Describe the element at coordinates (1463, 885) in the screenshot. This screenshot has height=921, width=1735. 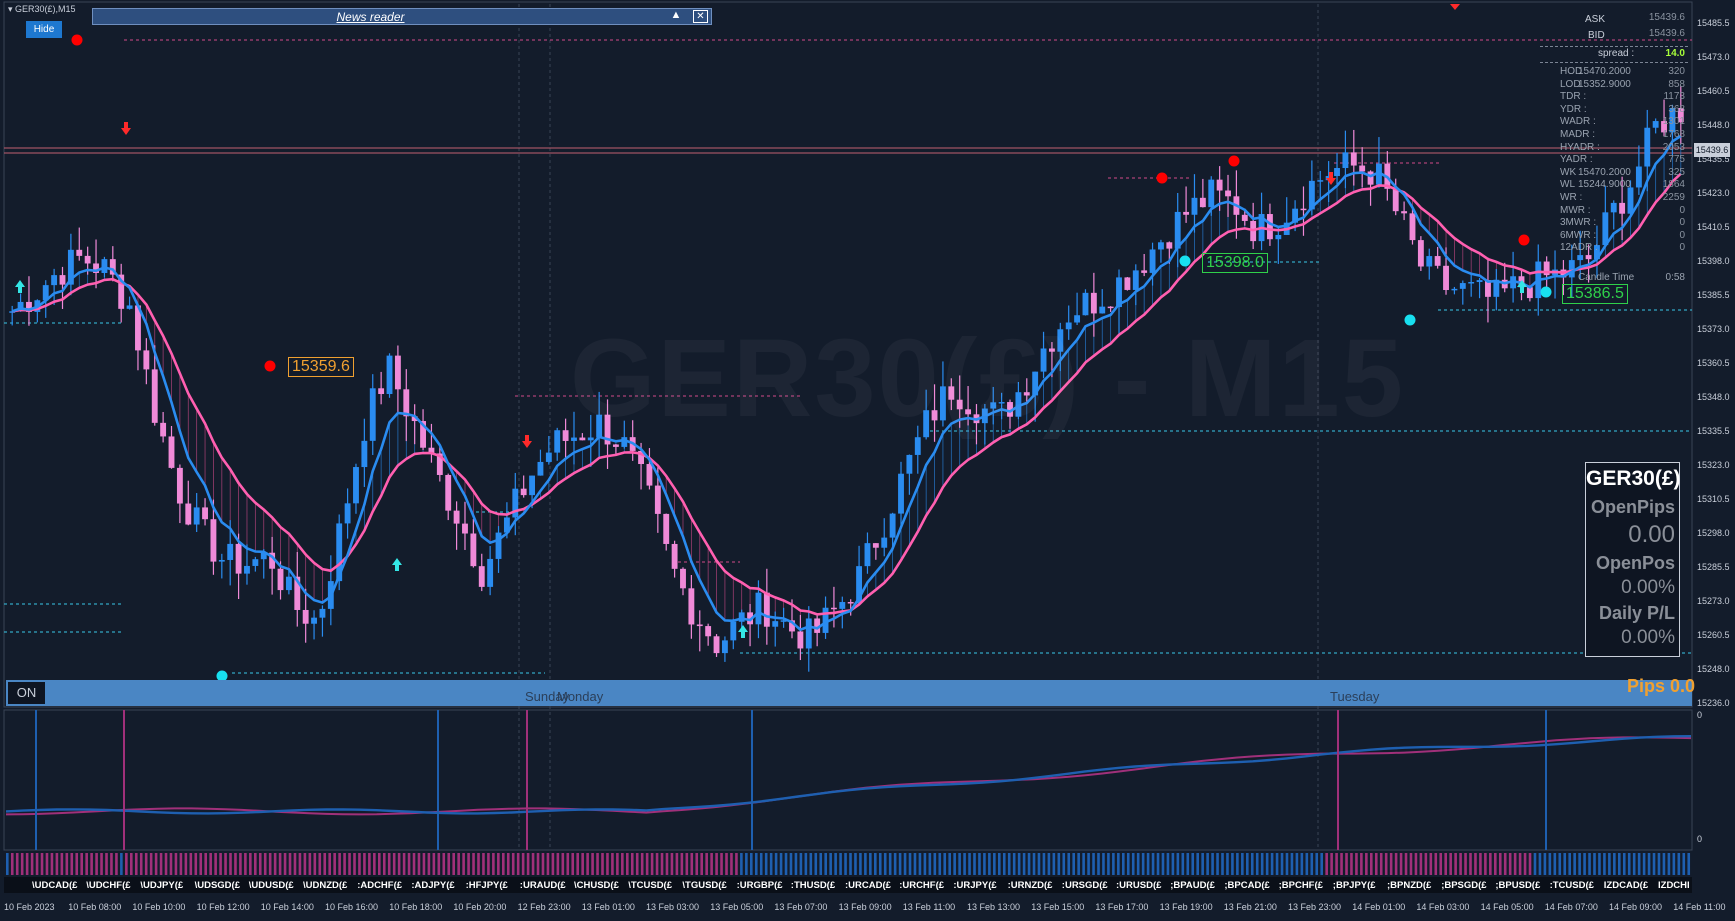
I see `symbol-strip-item: ;BPSGD(£` at that location.